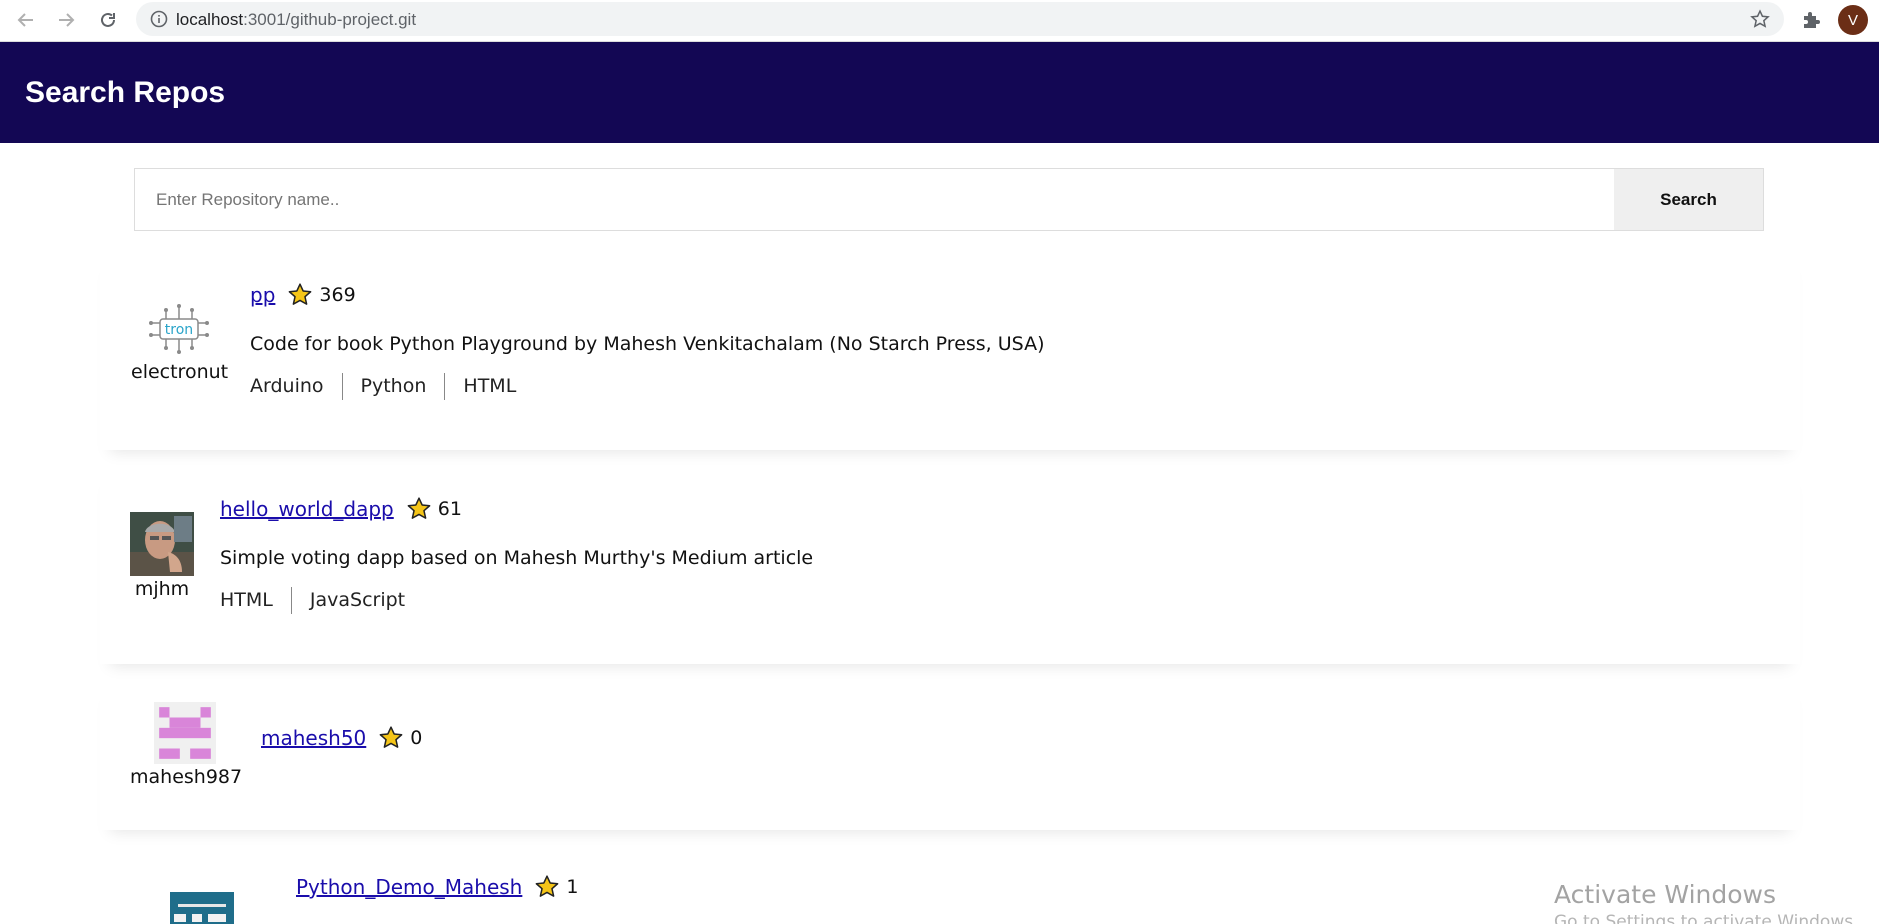 The image size is (1879, 924). I want to click on url-text: localhost:3001/github-project.git, so click(296, 20).